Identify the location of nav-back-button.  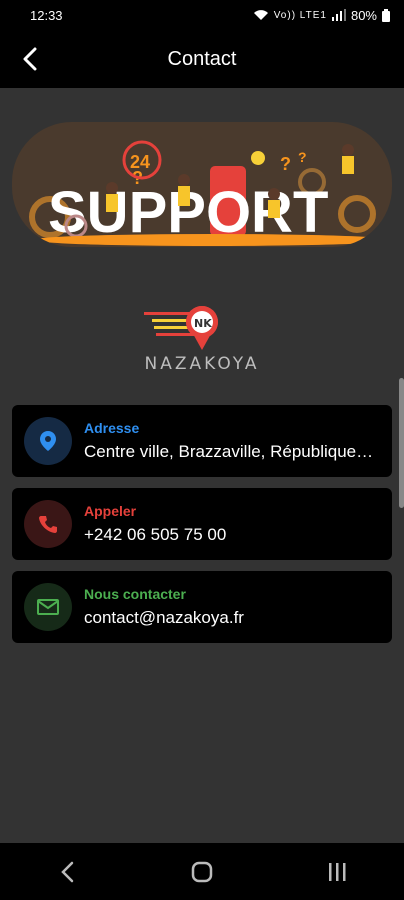
(67, 872).